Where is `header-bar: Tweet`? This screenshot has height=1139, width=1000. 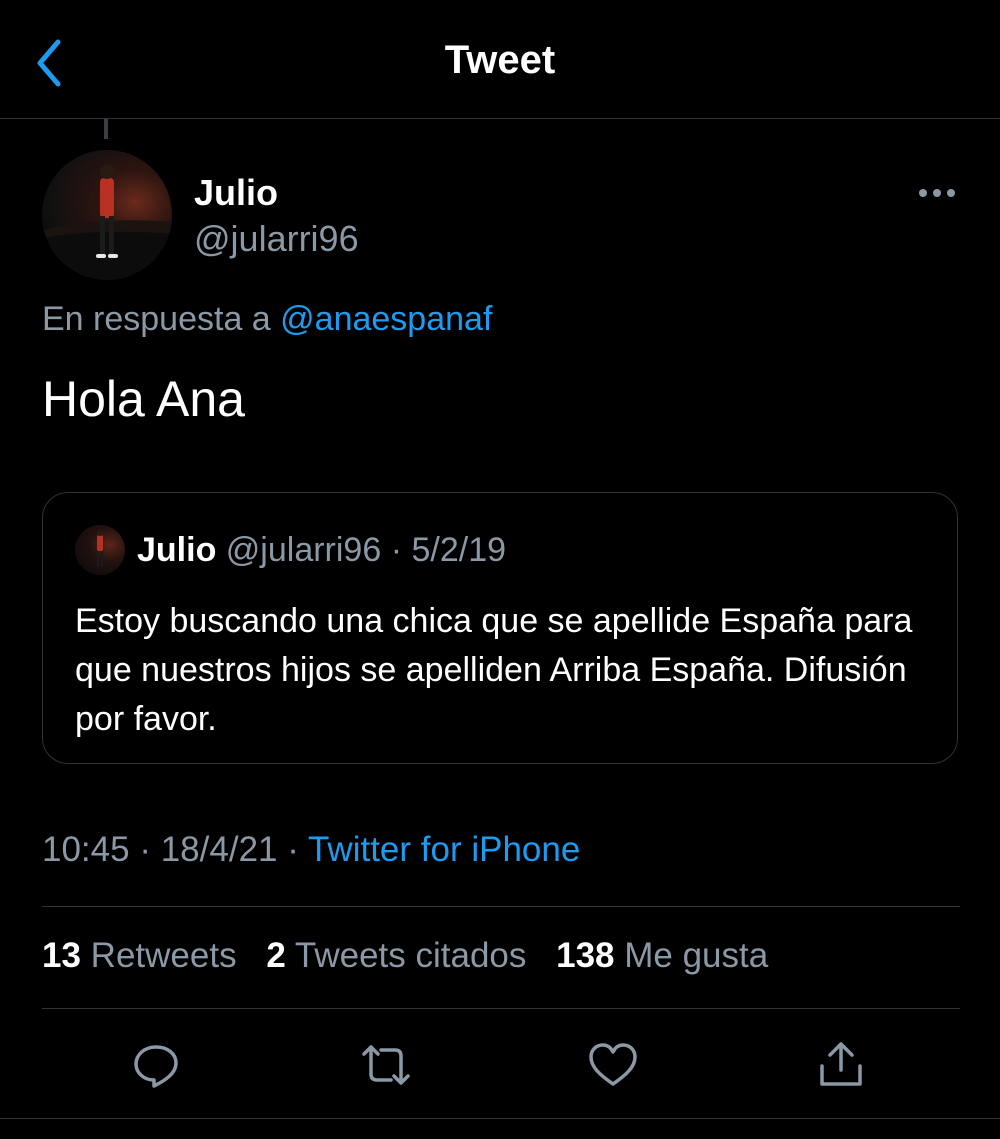
header-bar: Tweet is located at coordinates (500, 59).